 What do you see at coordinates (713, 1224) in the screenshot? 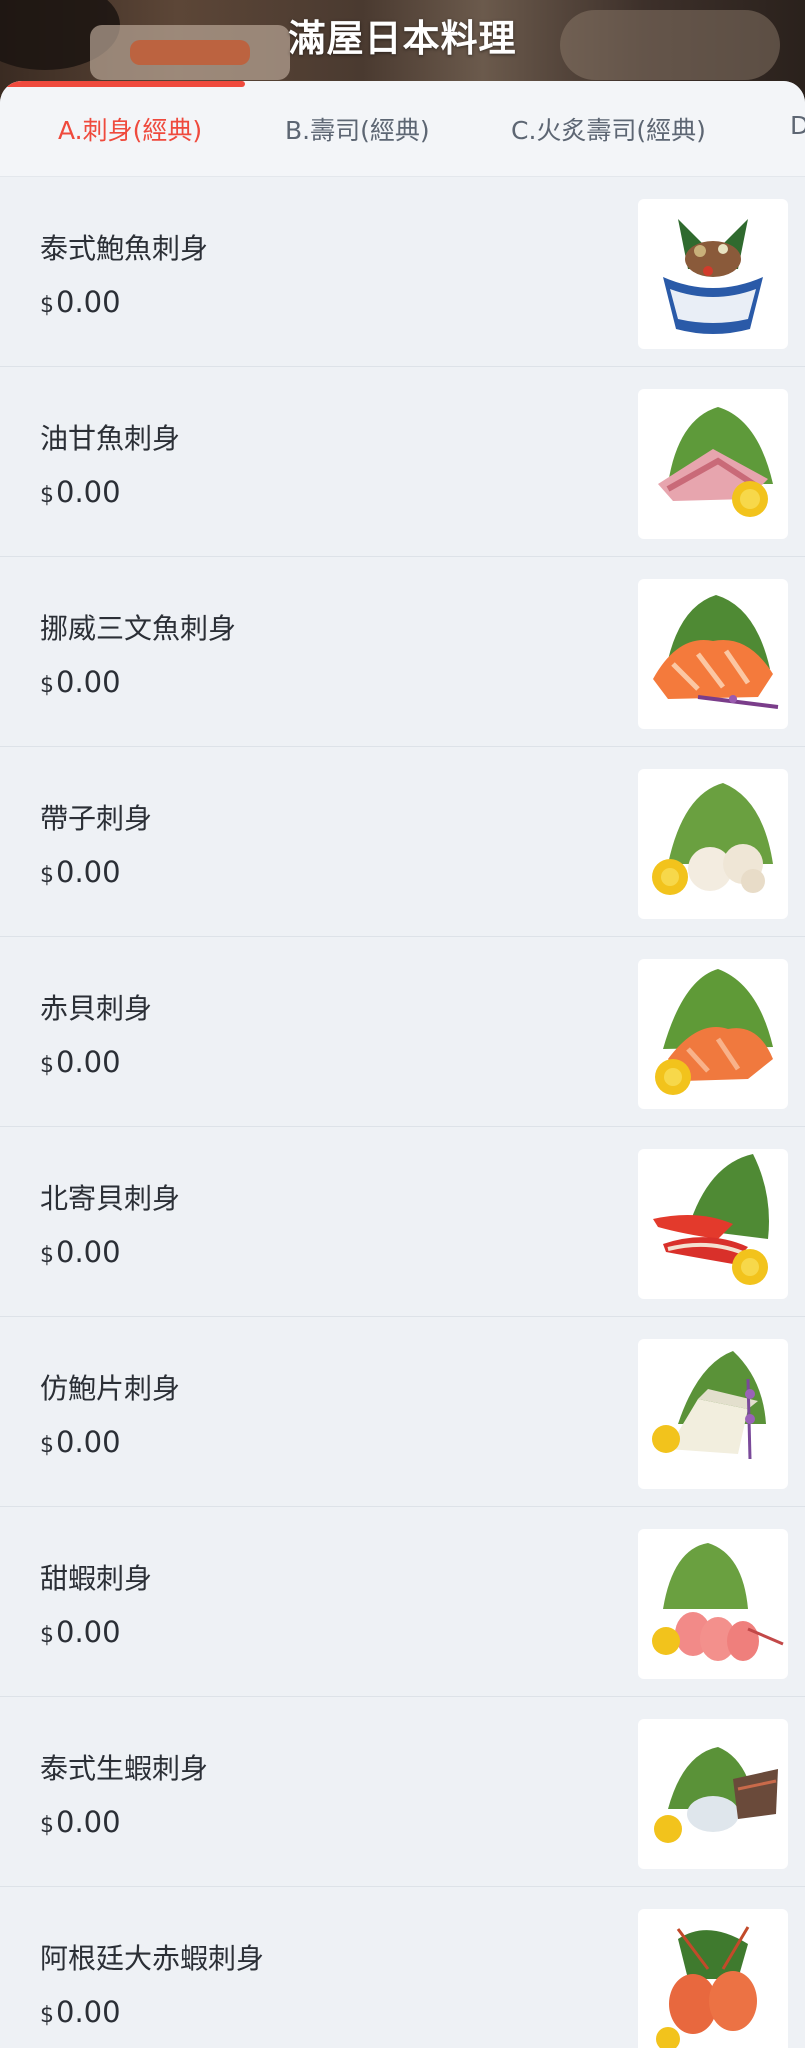
I see `surf-clam-sashimi-image` at bounding box center [713, 1224].